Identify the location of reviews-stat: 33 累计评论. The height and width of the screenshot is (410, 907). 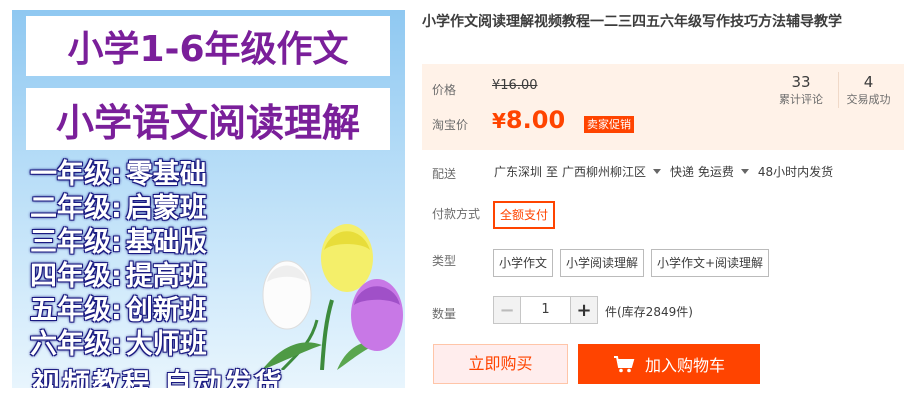
(801, 90).